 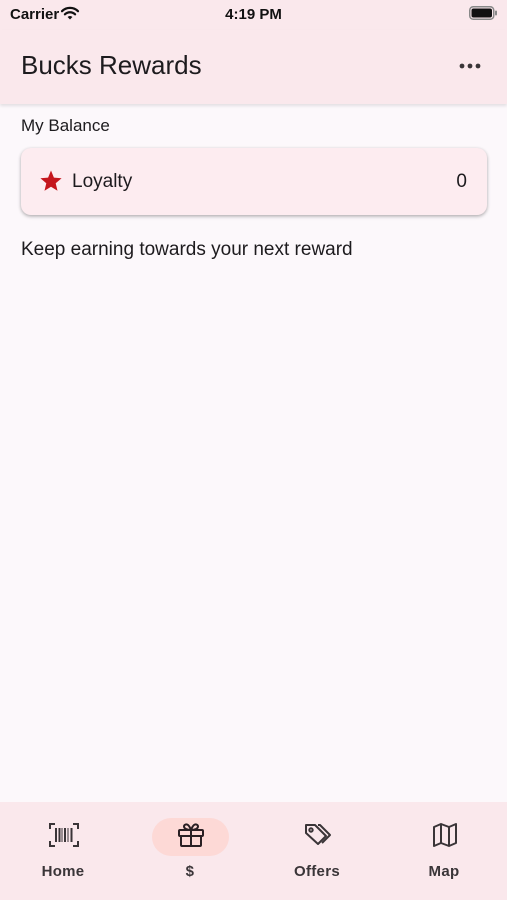 I want to click on nav-pill-map, so click(x=444, y=837).